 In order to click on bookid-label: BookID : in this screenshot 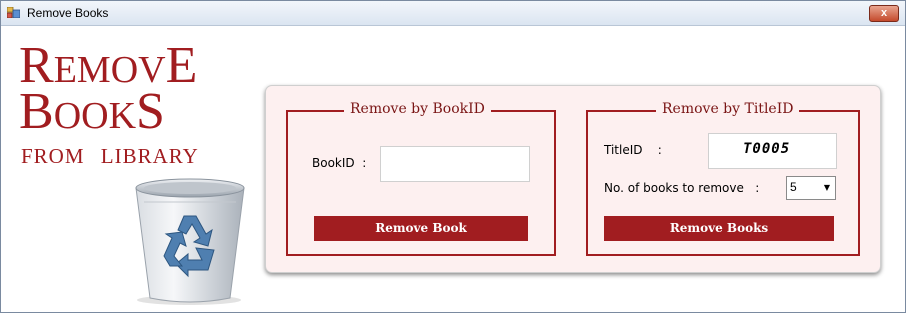, I will do `click(339, 163)`.